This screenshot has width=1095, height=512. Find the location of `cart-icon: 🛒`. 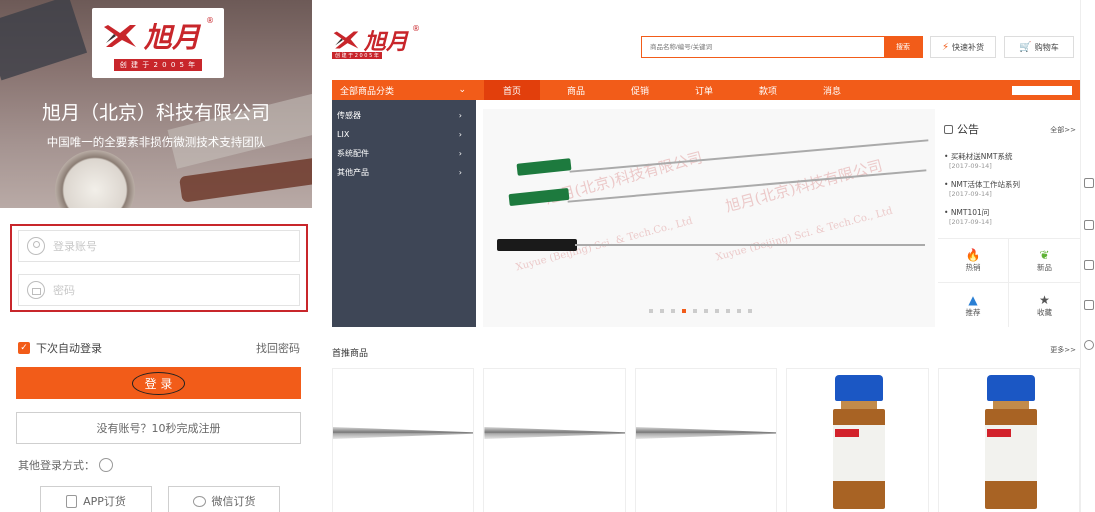

cart-icon: 🛒 is located at coordinates (1025, 47).